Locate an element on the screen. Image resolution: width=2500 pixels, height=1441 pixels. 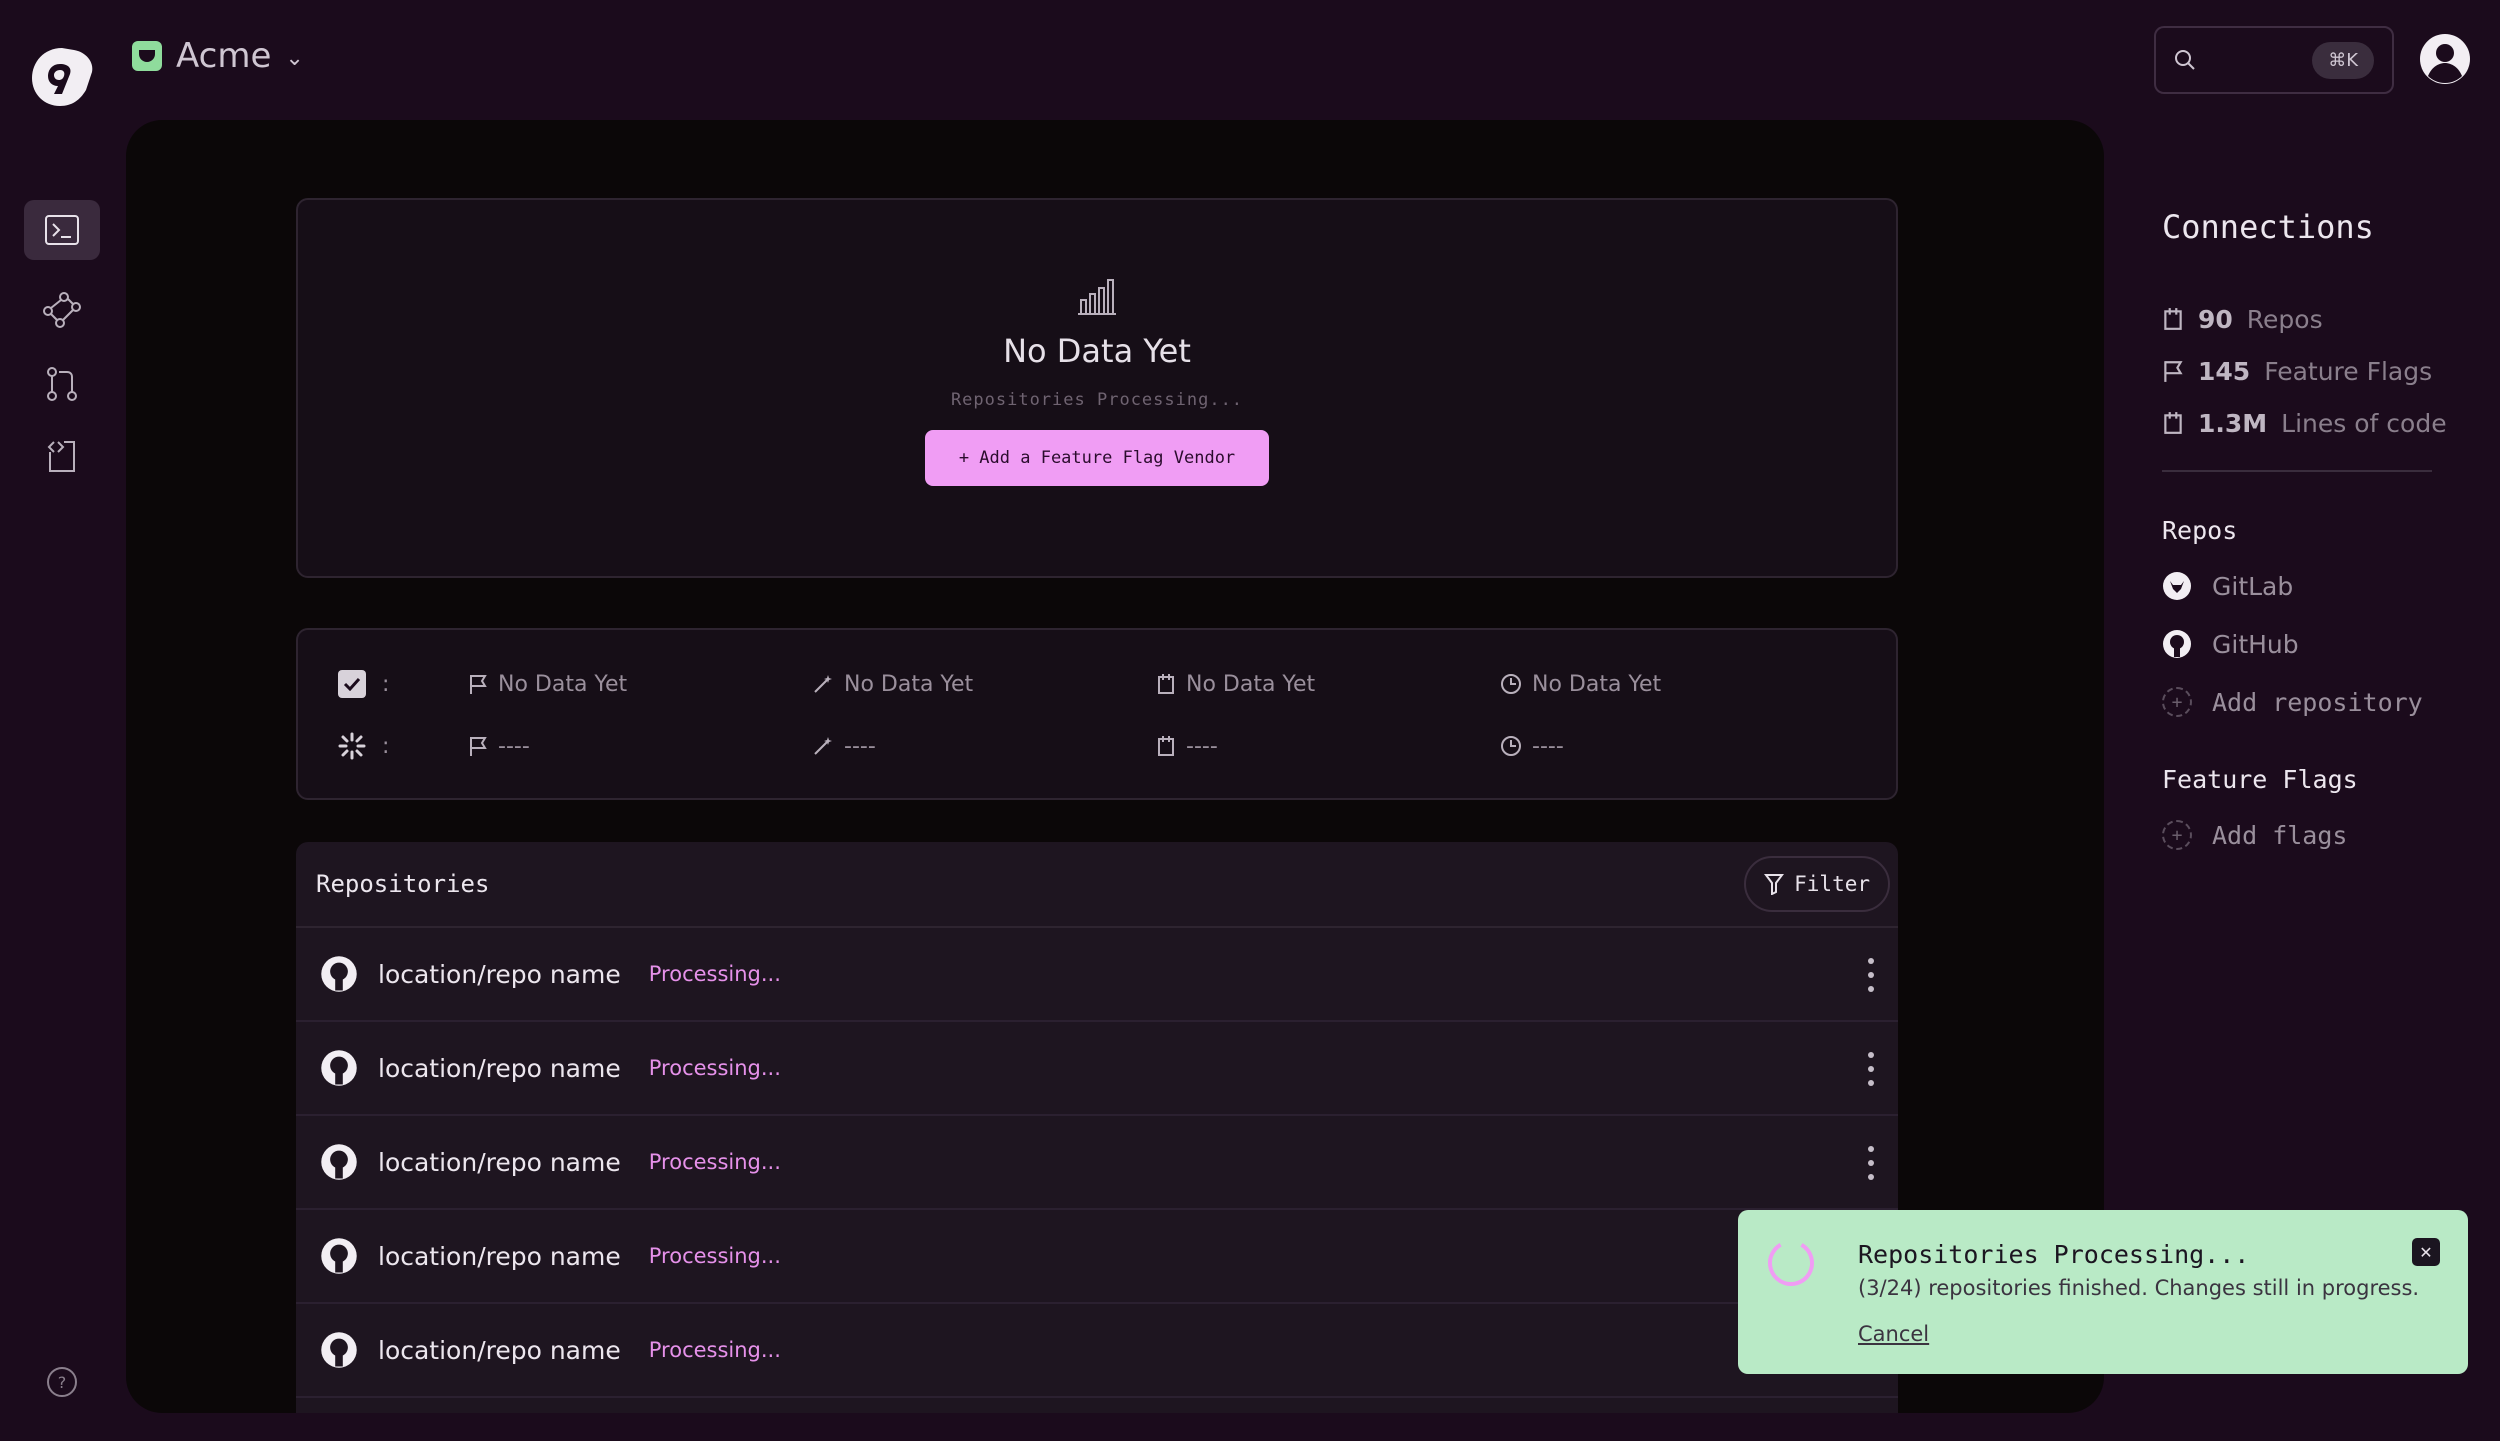
repos-section-title: Repos is located at coordinates (2200, 530).